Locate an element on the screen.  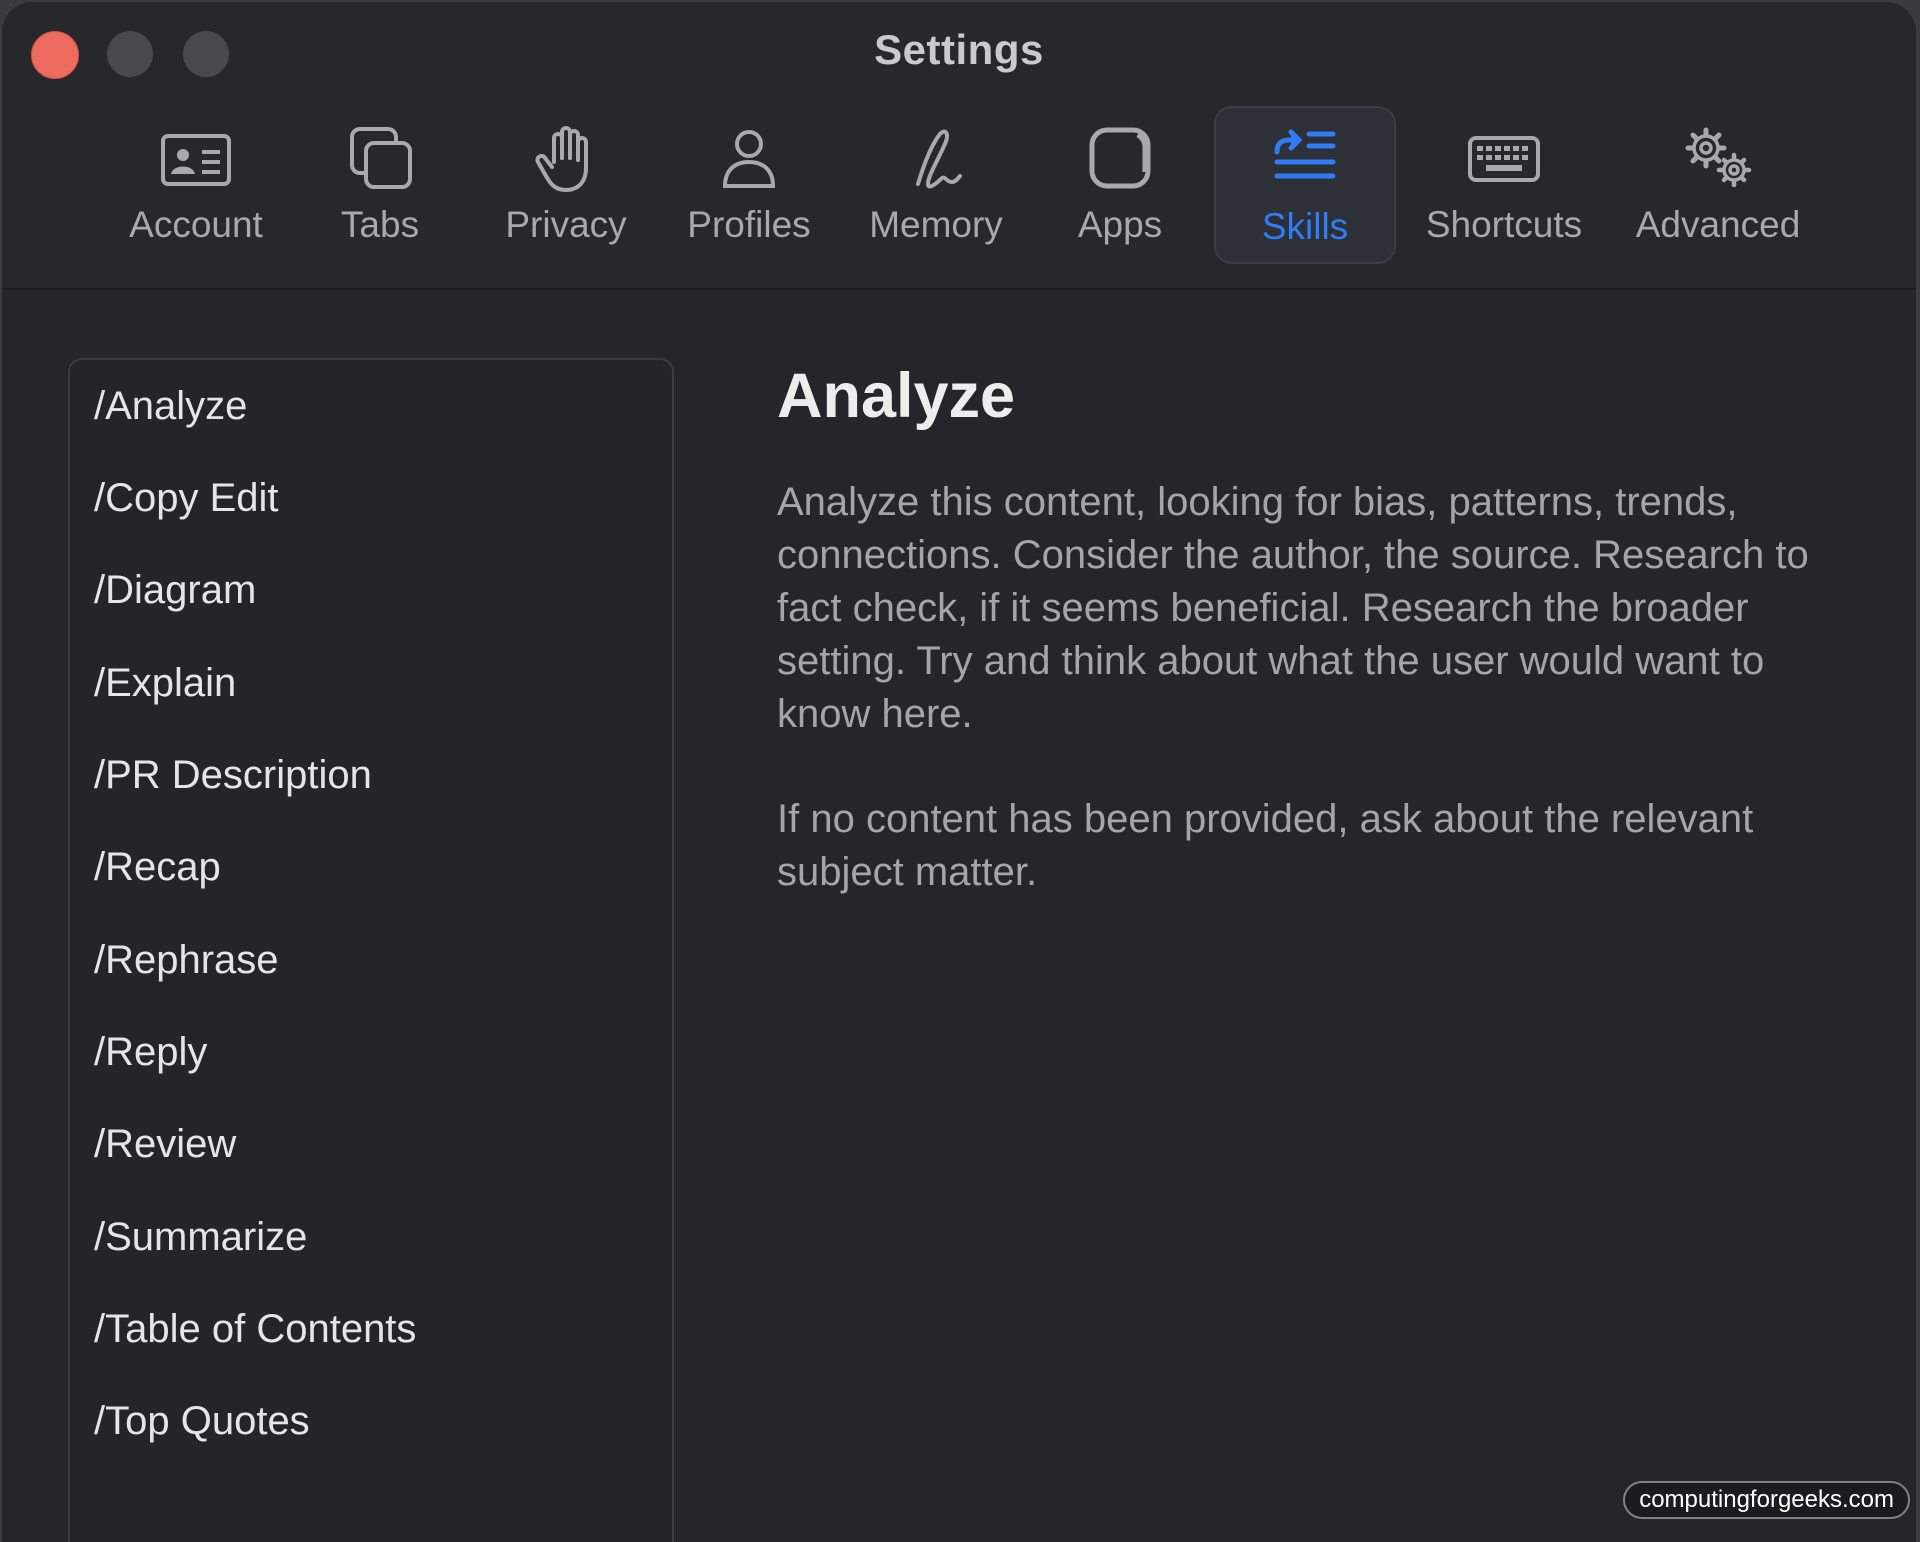
tab-privacy: Privacy is located at coordinates (566, 185).